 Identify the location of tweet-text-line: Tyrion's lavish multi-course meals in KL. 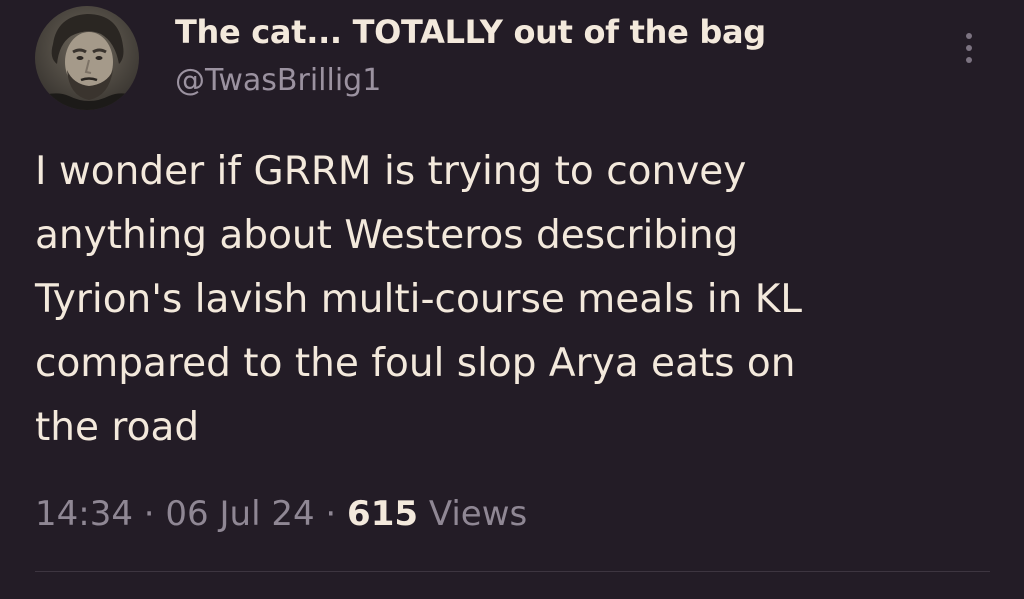
(418, 299).